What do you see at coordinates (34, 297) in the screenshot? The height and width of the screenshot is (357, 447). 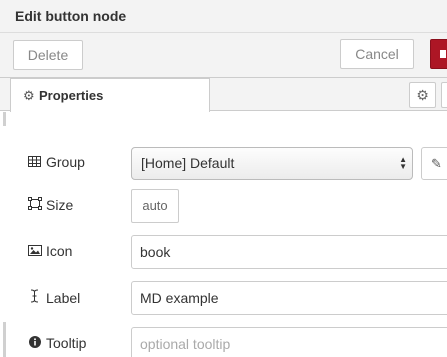 I see `text-cursor-icon` at bounding box center [34, 297].